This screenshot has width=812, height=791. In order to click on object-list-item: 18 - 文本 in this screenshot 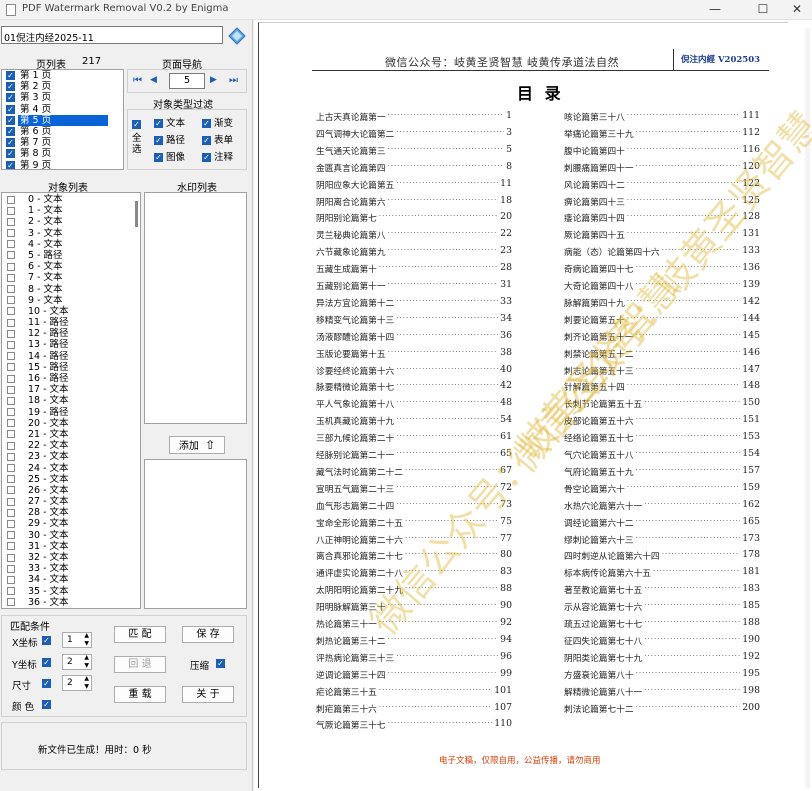, I will do `click(71, 400)`.